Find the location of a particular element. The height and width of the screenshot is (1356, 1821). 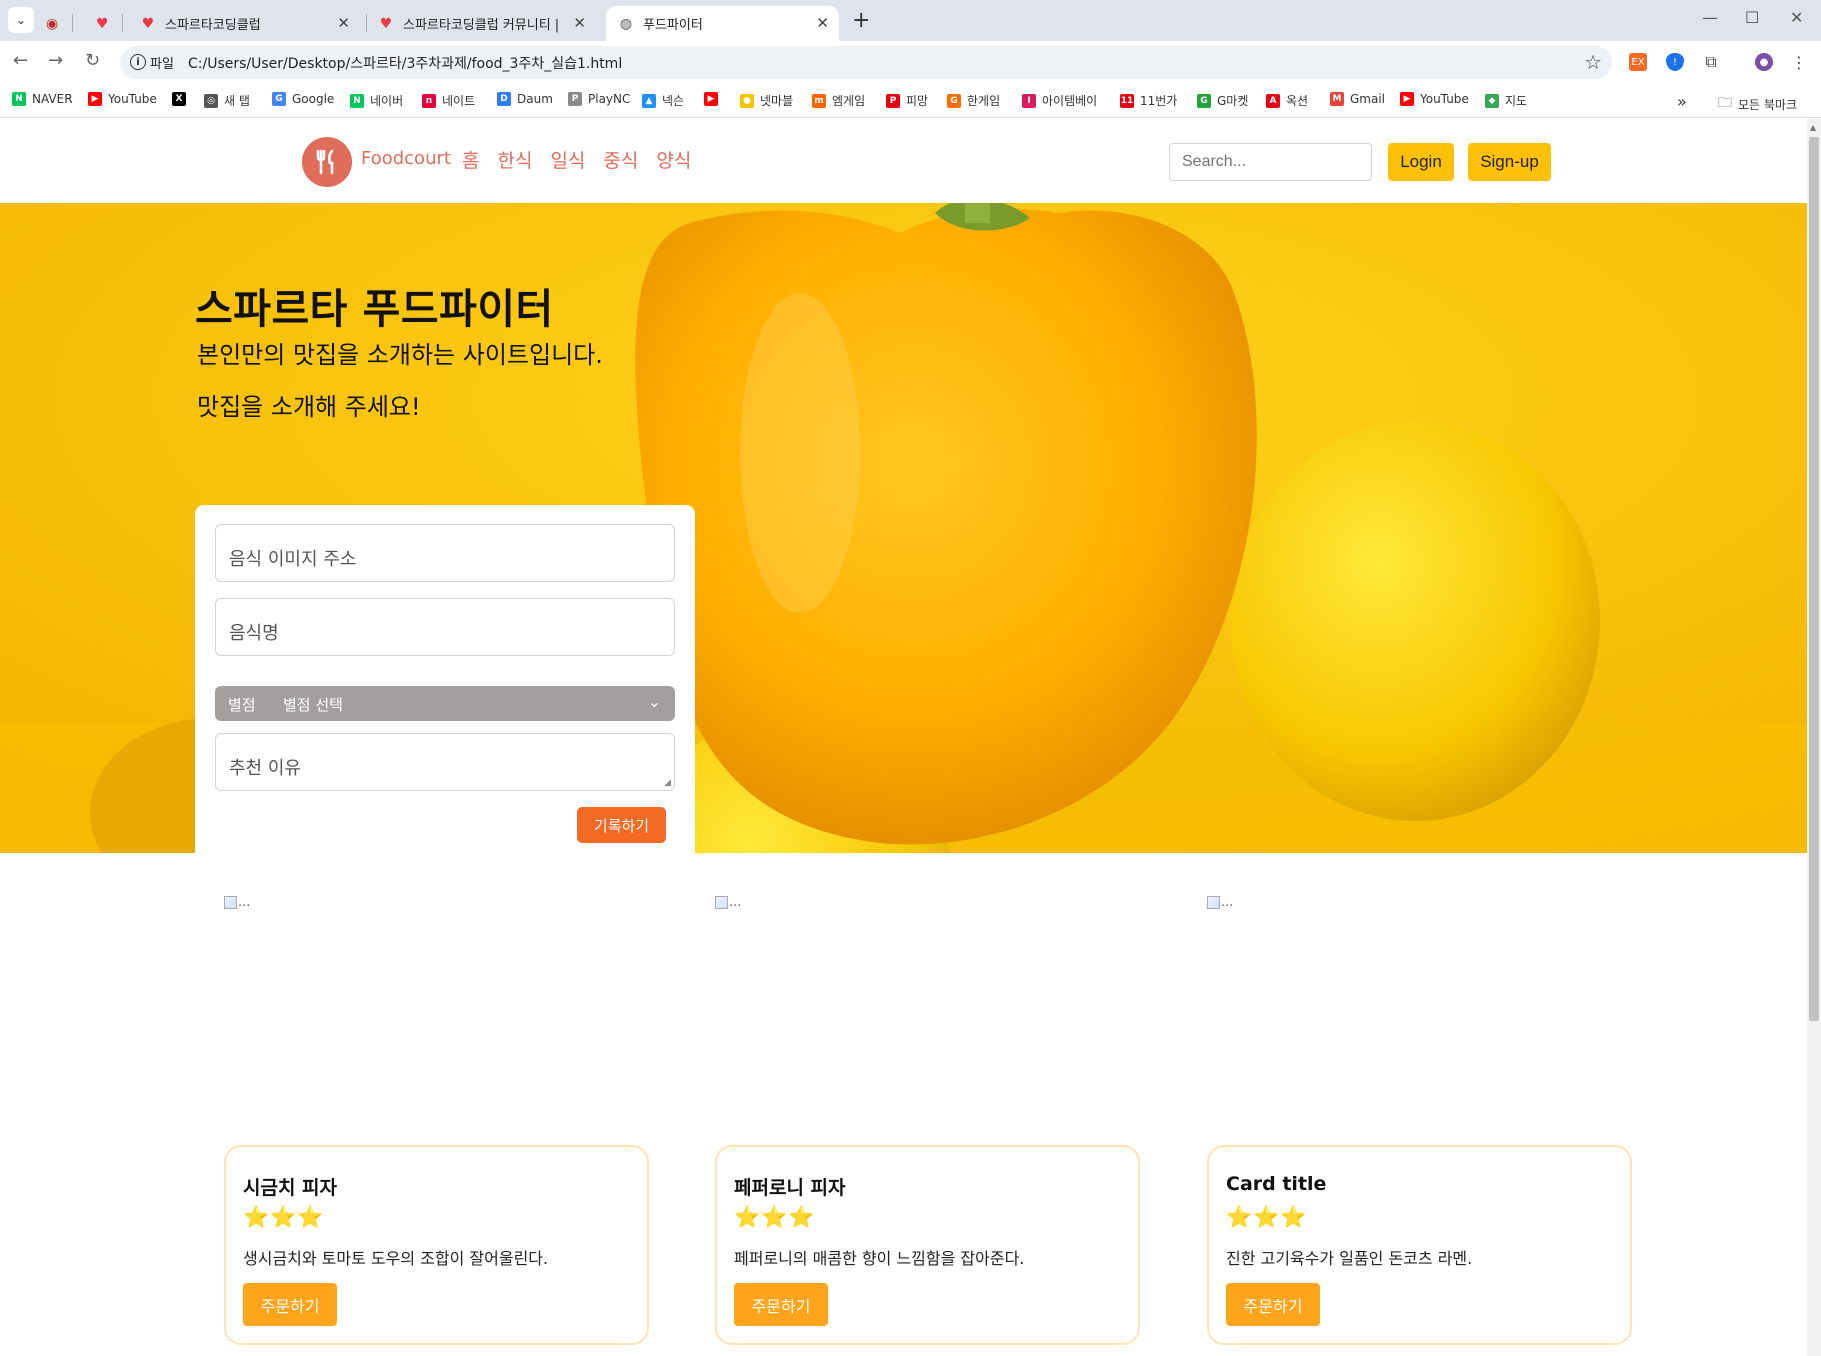

reload-icon: ↻ is located at coordinates (92, 60).